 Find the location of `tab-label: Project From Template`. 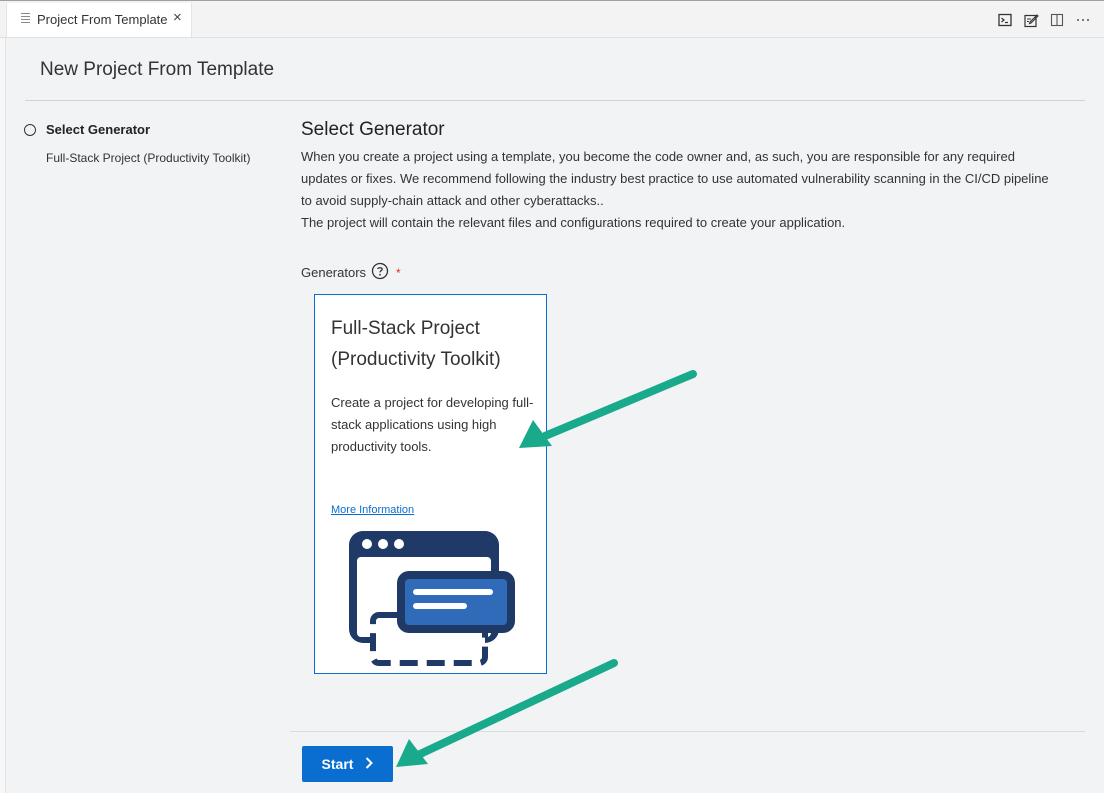

tab-label: Project From Template is located at coordinates (102, 19).